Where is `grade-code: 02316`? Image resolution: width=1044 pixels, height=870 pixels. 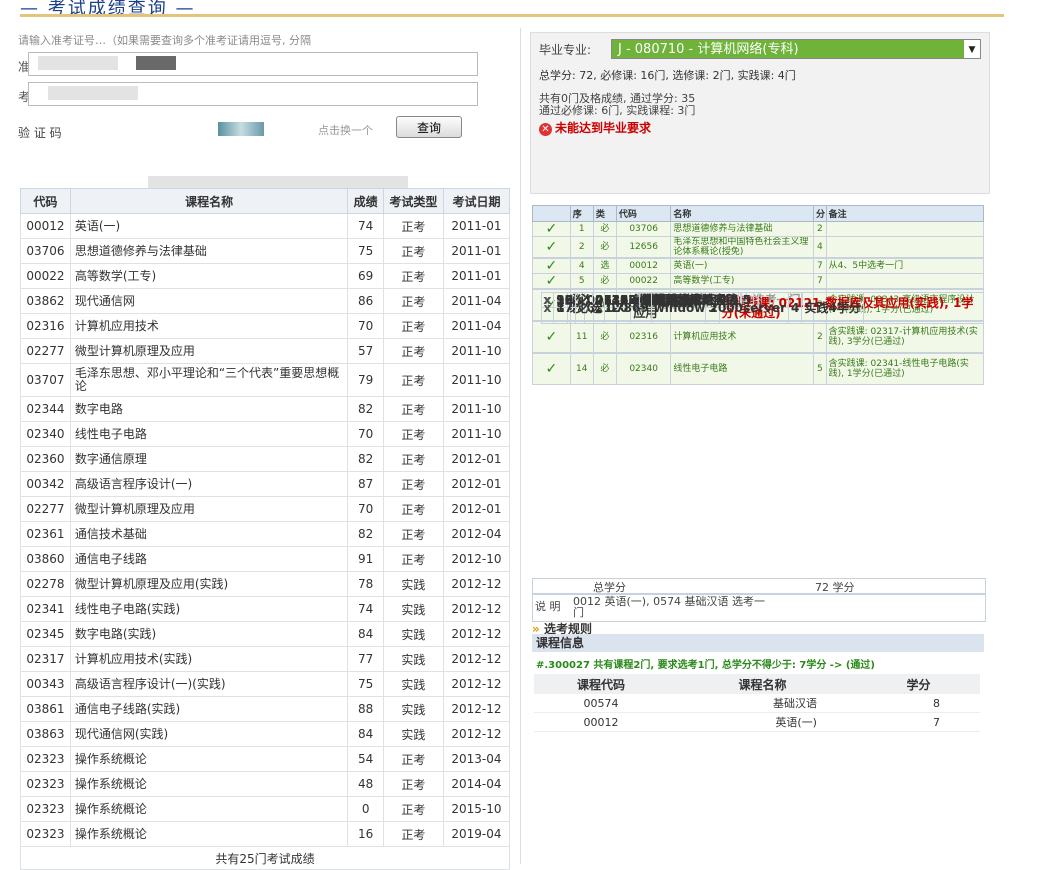 grade-code: 02316 is located at coordinates (45, 326).